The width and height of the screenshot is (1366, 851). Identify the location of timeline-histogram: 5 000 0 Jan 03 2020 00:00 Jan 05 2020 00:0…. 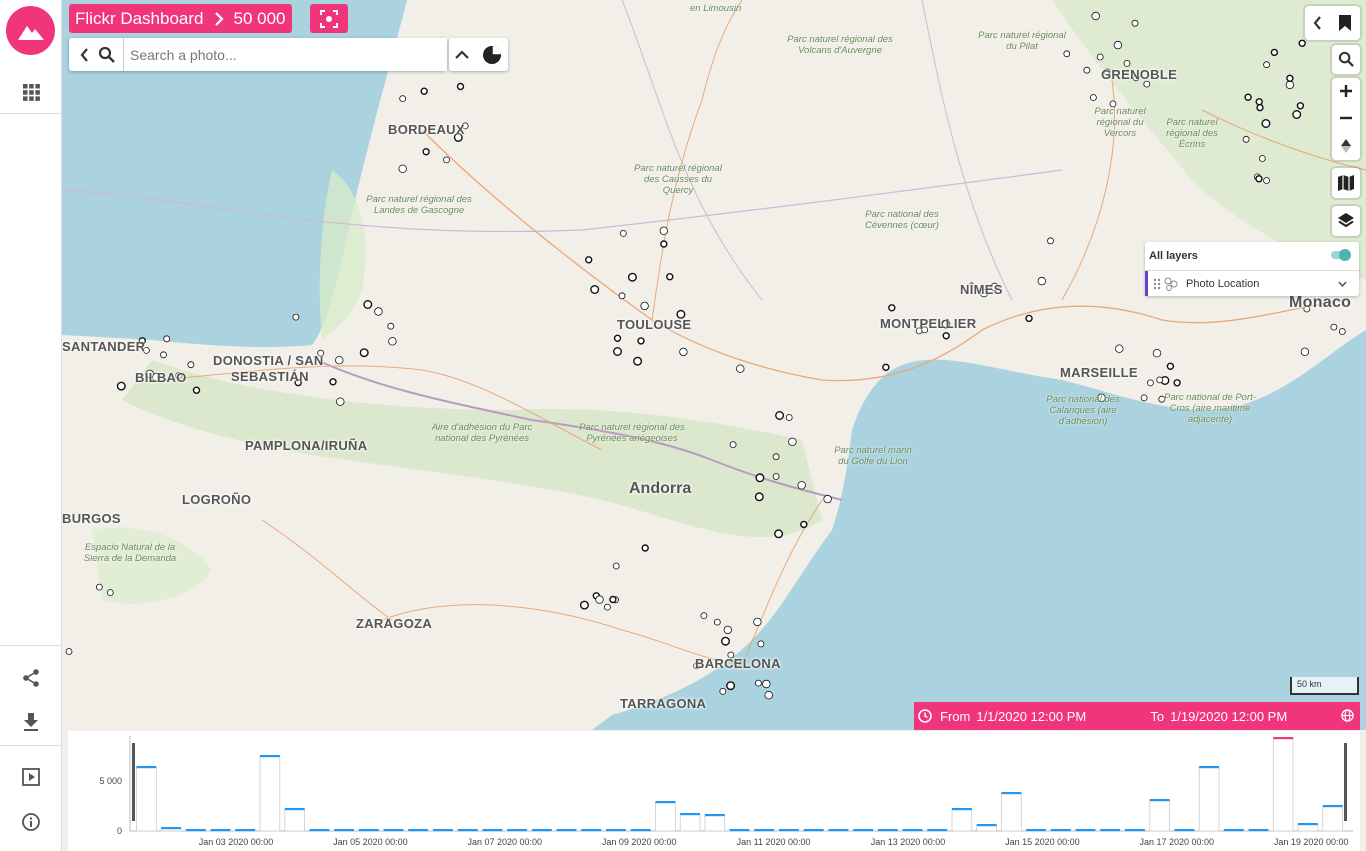
(714, 791).